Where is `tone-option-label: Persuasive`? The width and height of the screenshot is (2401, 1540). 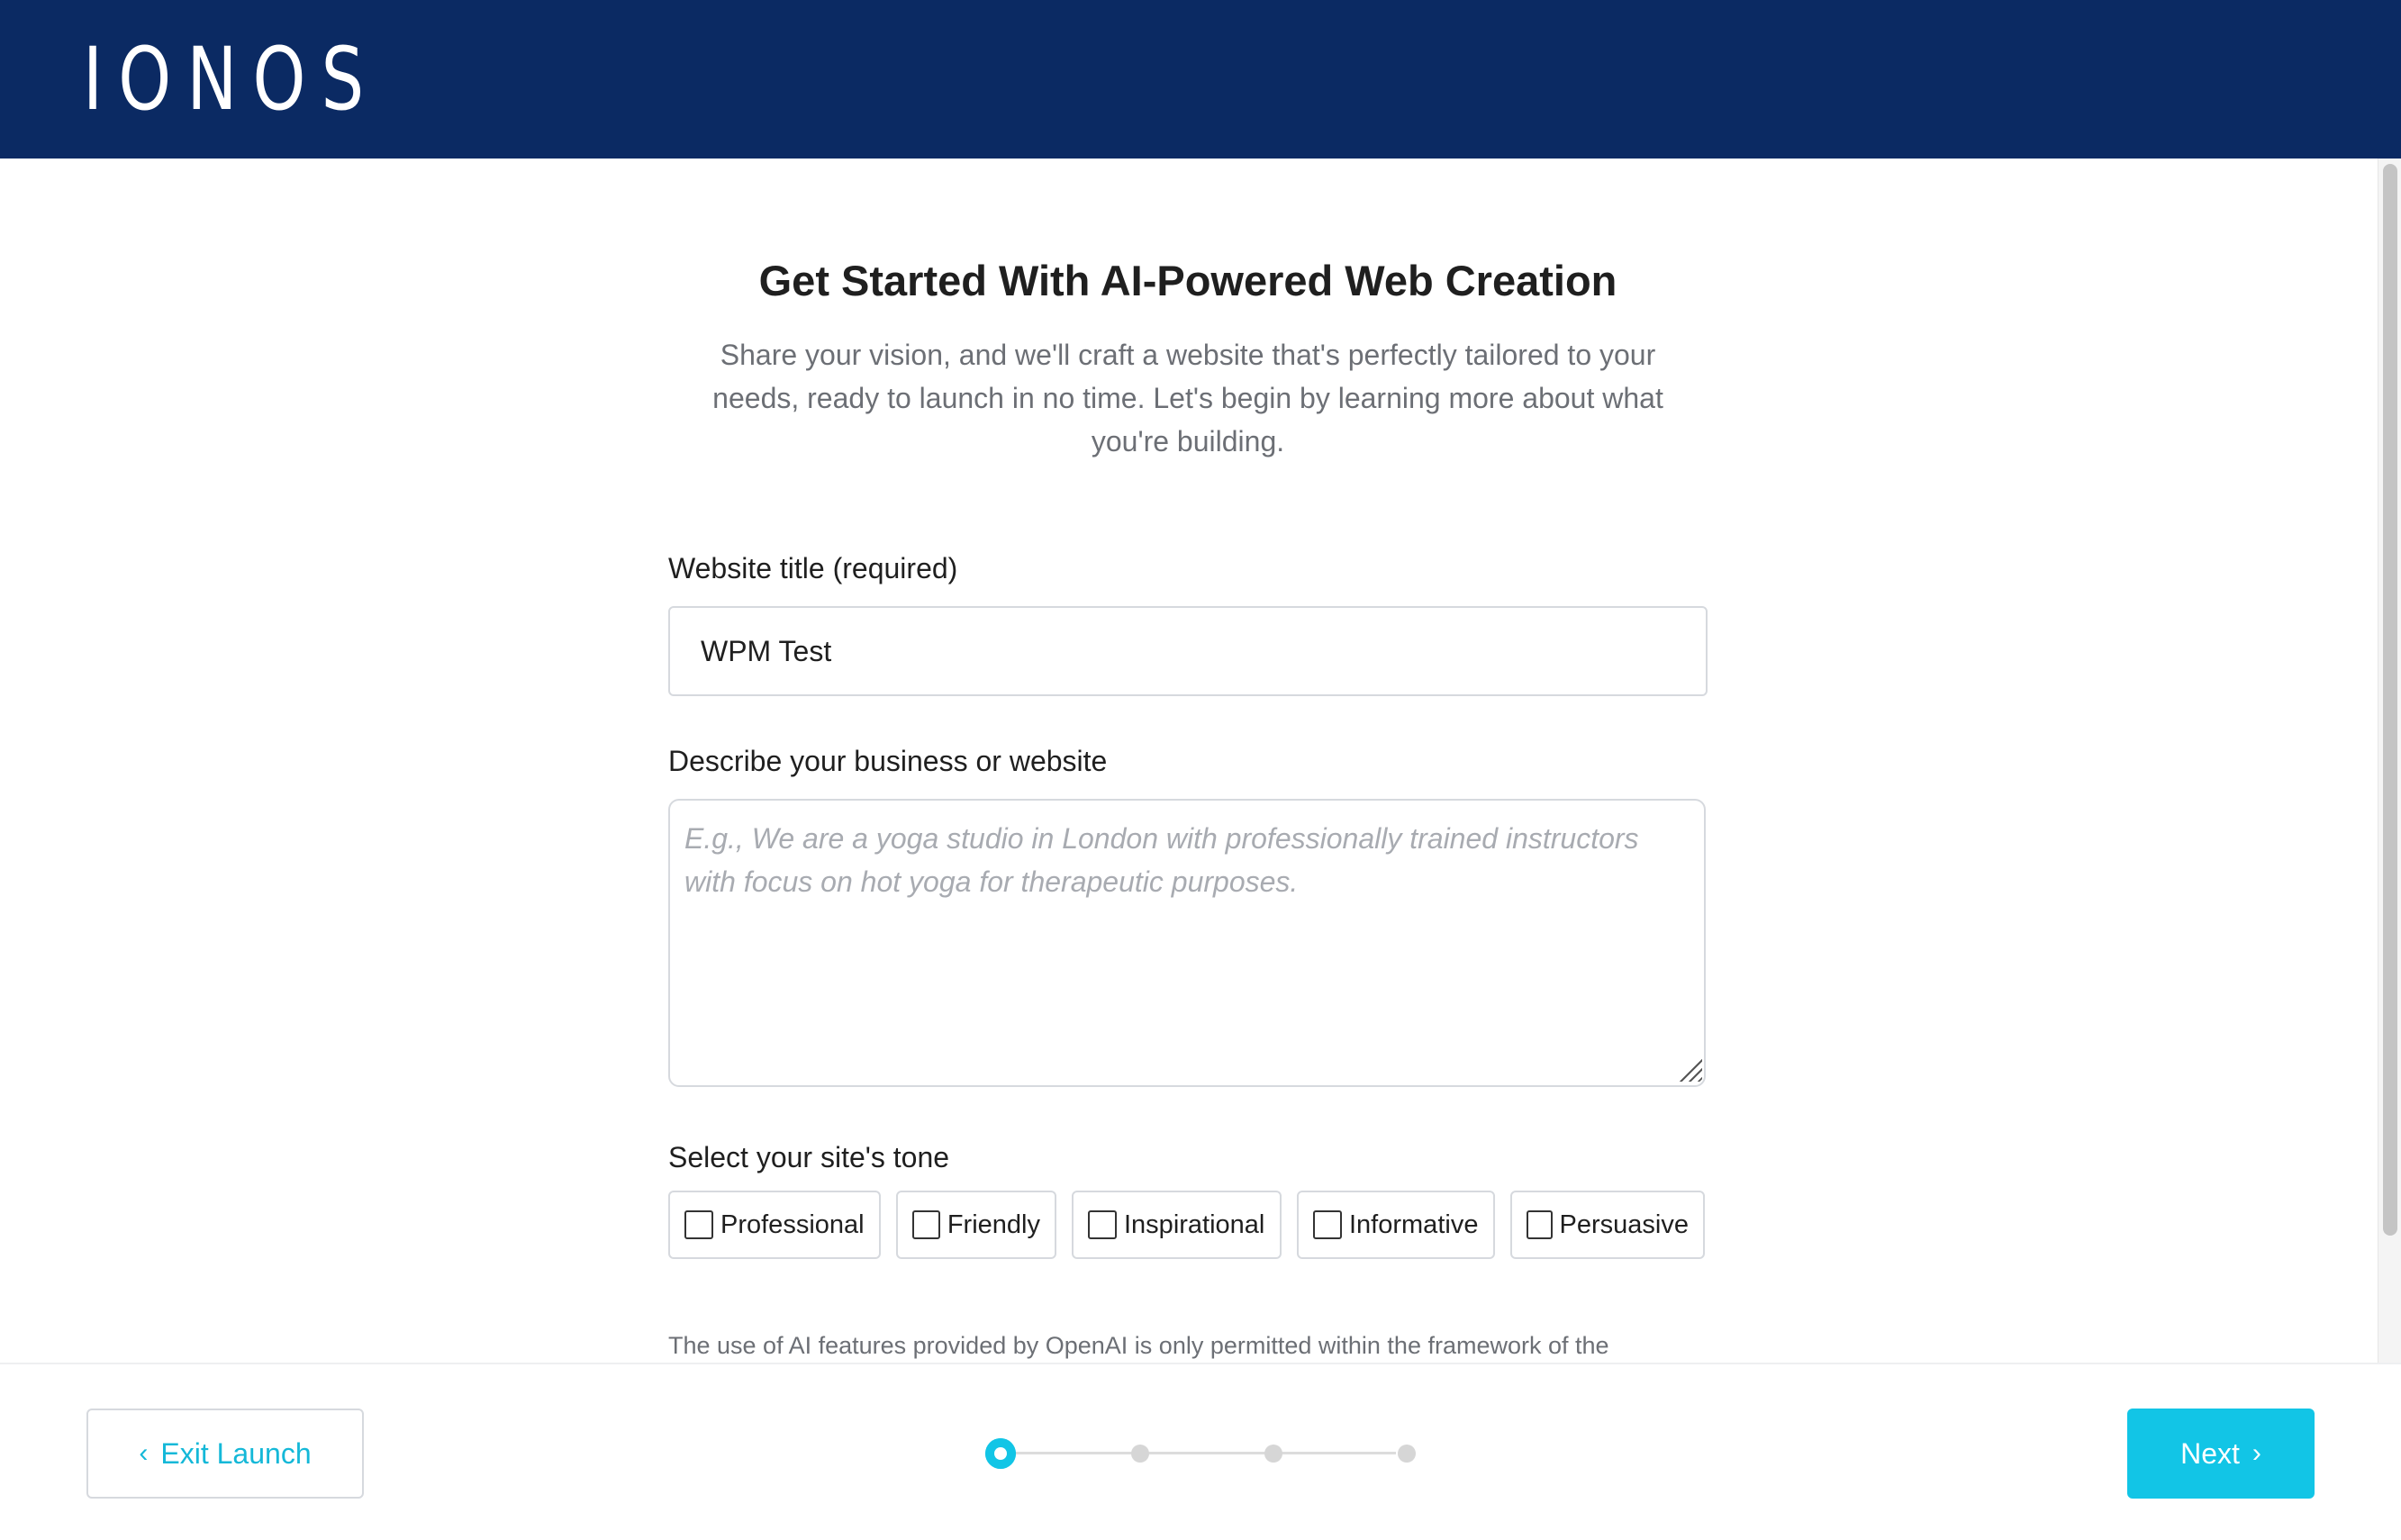 tone-option-label: Persuasive is located at coordinates (1624, 1224).